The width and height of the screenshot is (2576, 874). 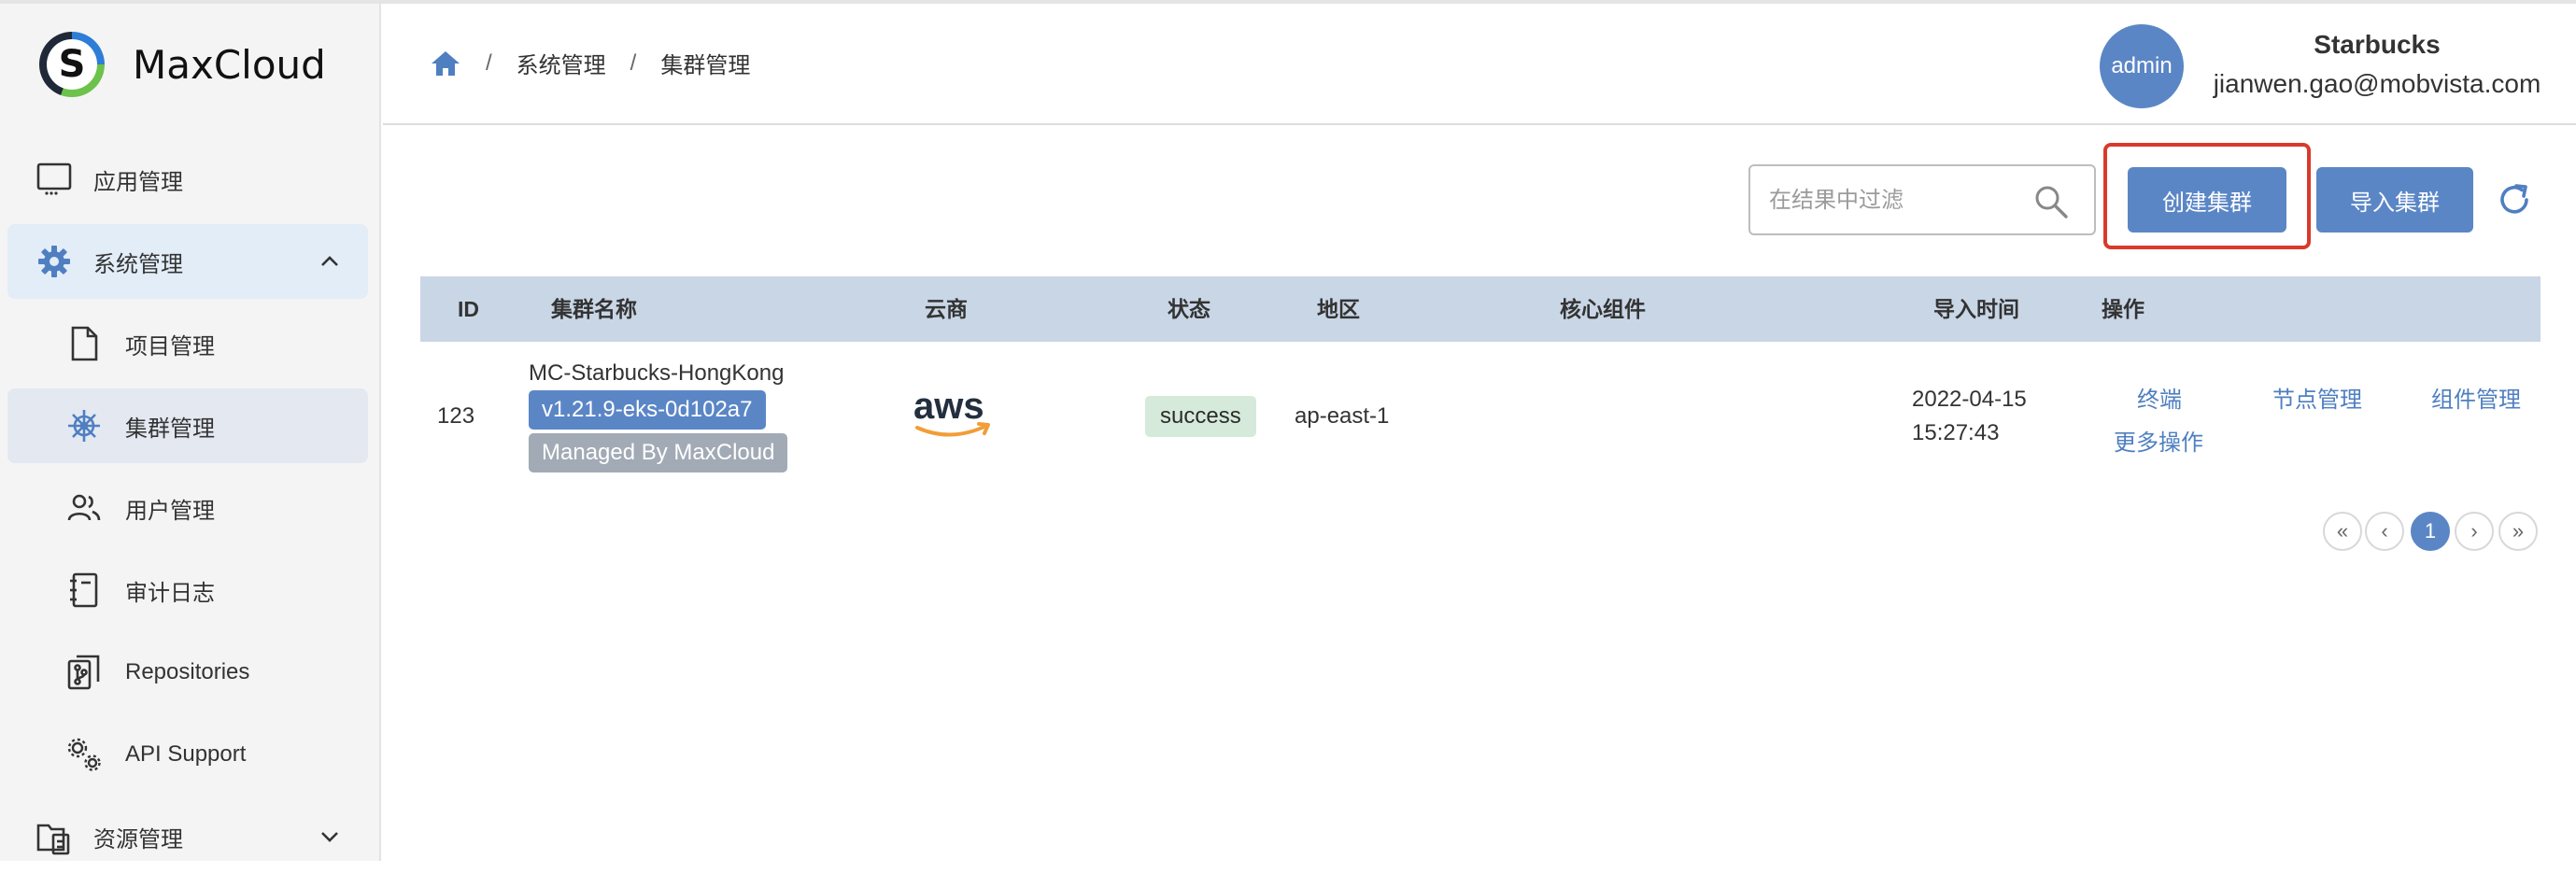 I want to click on create-cluster-button: 创建集群, so click(x=2207, y=200).